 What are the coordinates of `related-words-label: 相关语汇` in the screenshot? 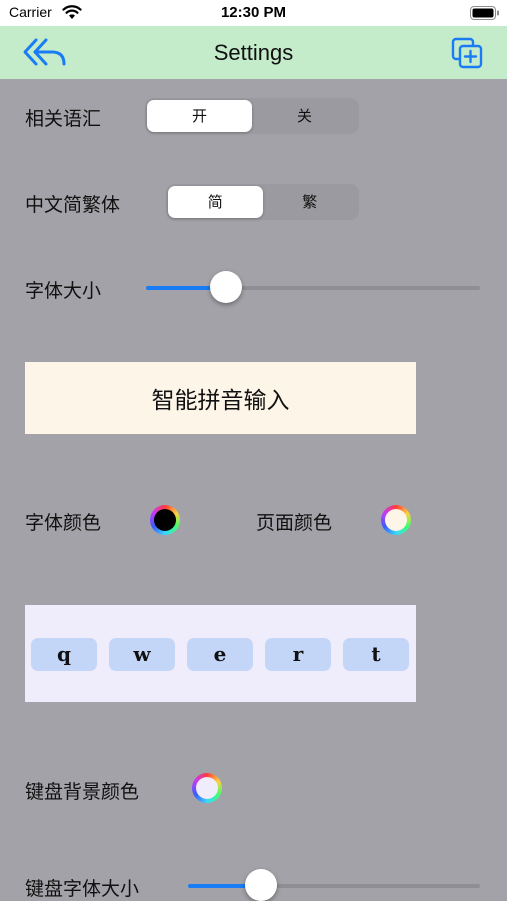 It's located at (63, 119).